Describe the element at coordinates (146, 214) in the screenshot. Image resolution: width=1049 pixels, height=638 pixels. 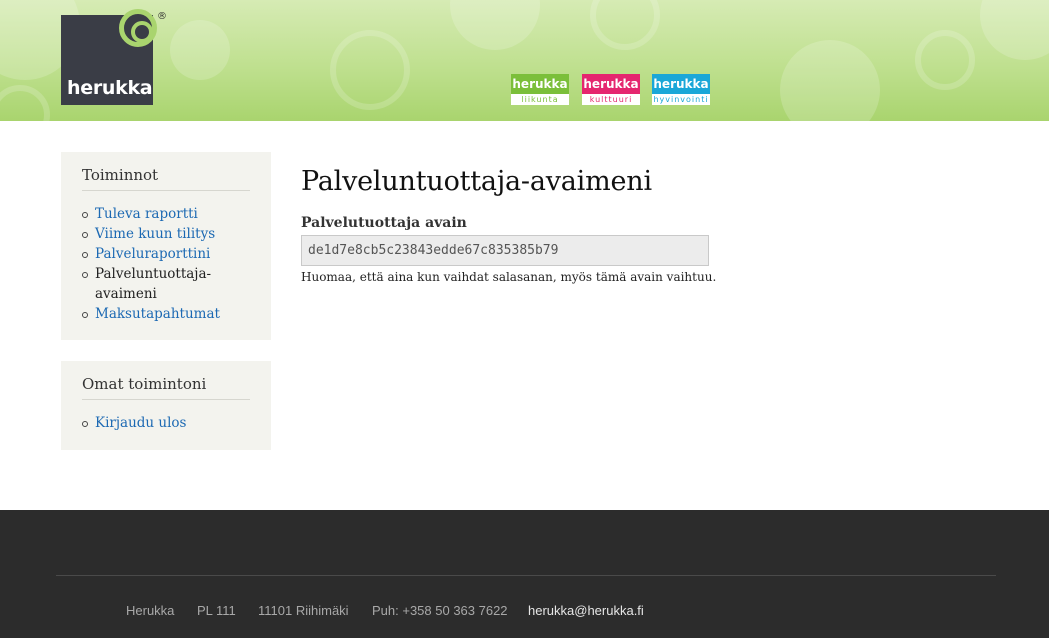
I see `sidebar-link: Tuleva raportti` at that location.